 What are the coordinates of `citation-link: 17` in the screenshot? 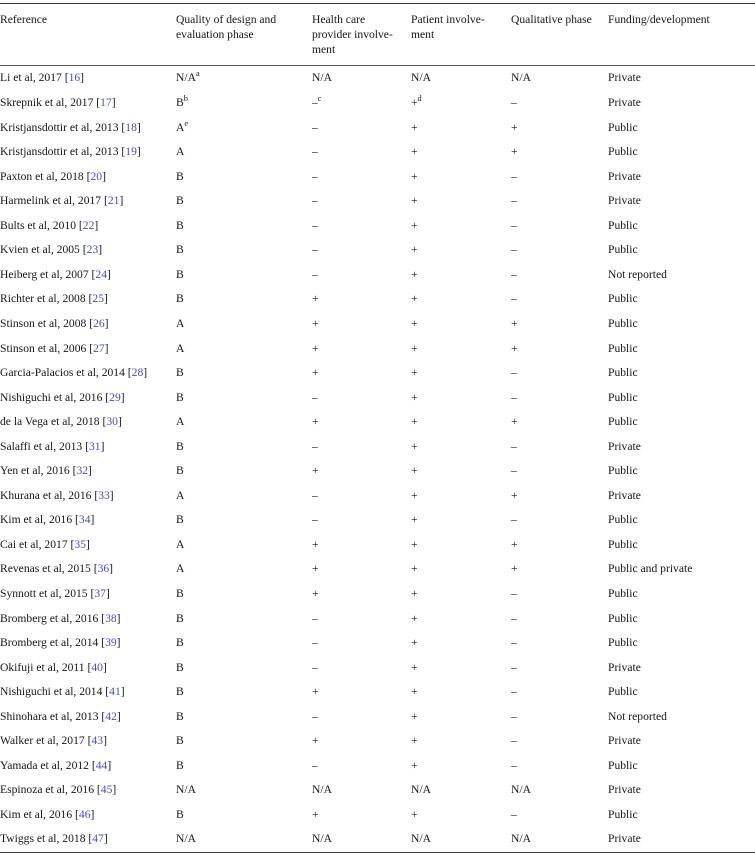 It's located at (106, 102).